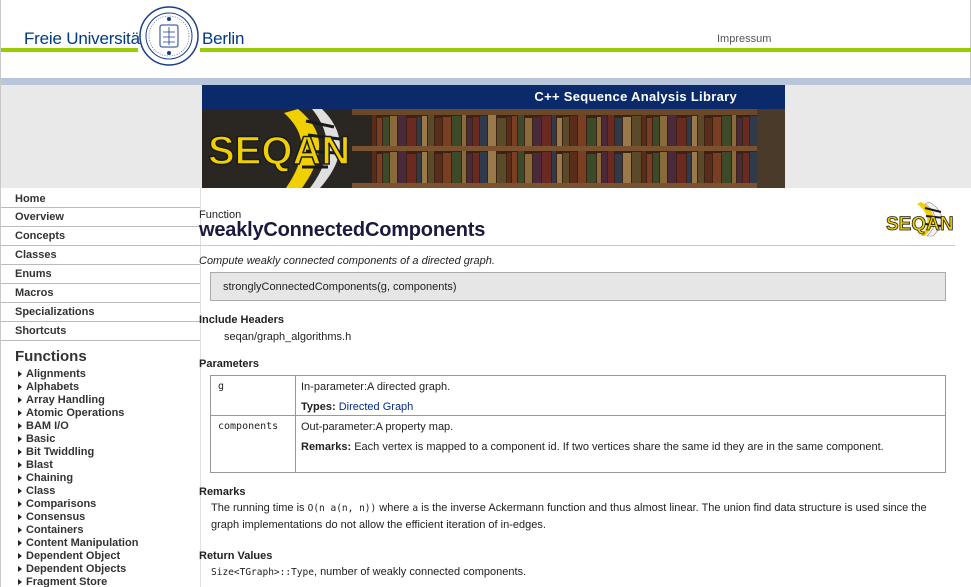 This screenshot has width=971, height=587. I want to click on param-name: components, so click(248, 426).